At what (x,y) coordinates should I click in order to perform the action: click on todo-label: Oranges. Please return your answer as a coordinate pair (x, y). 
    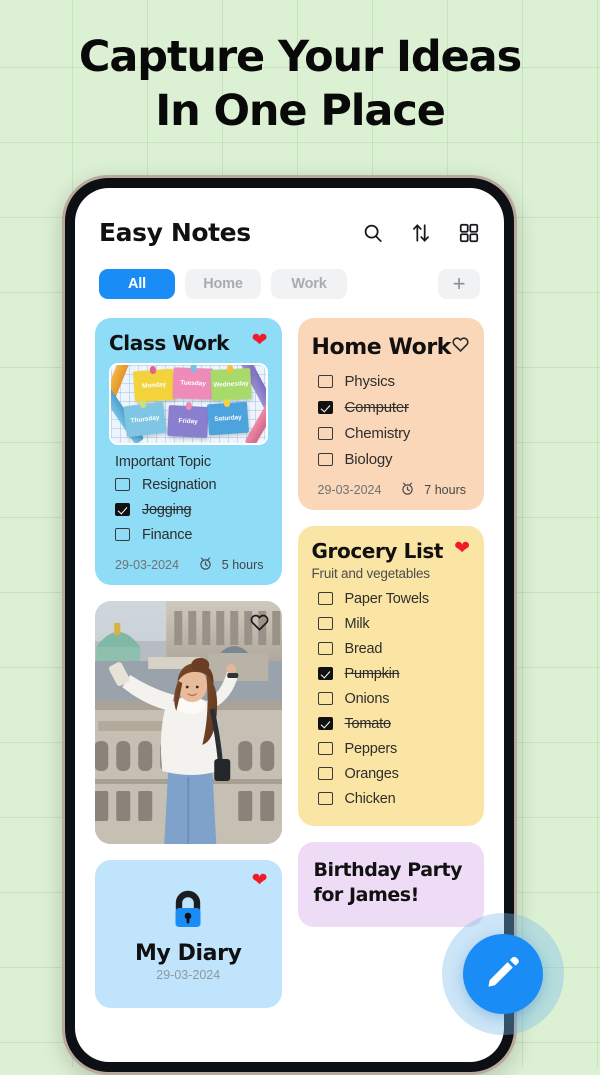
    Looking at the image, I should click on (371, 773).